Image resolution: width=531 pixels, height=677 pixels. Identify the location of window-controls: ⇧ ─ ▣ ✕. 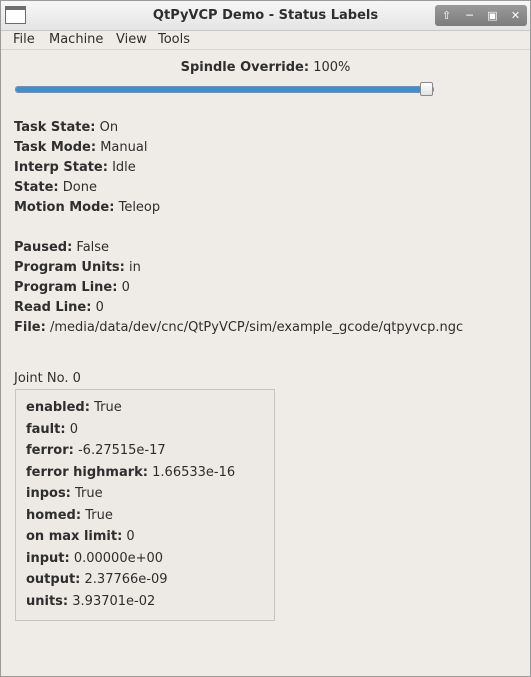
(481, 15).